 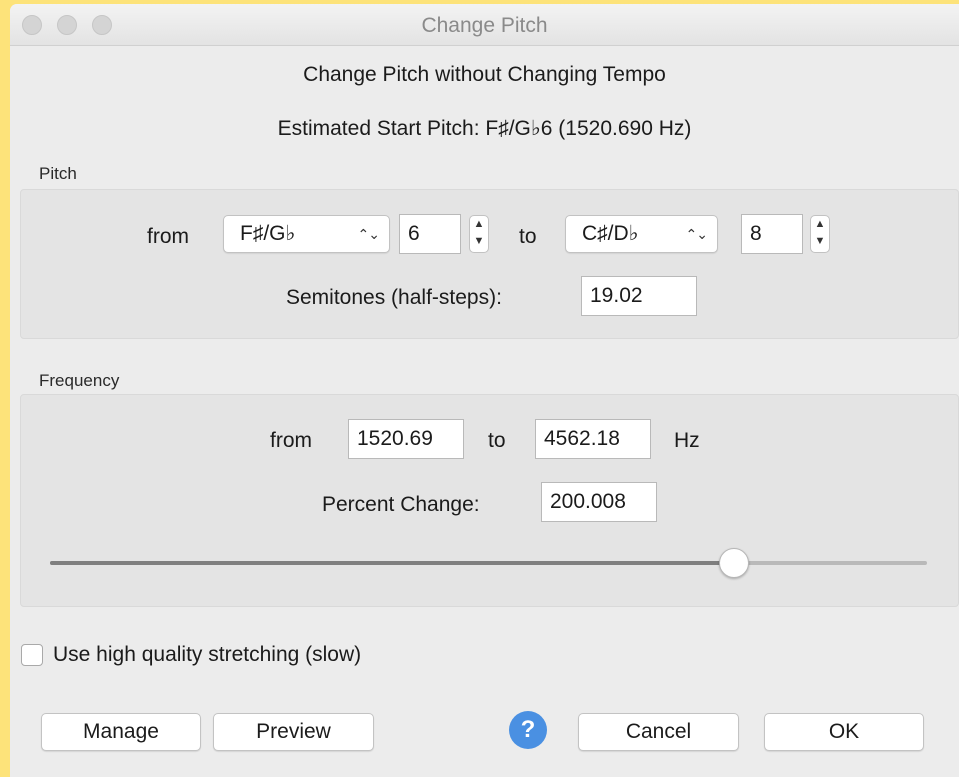 I want to click on percent-change-slider, so click(x=488, y=563).